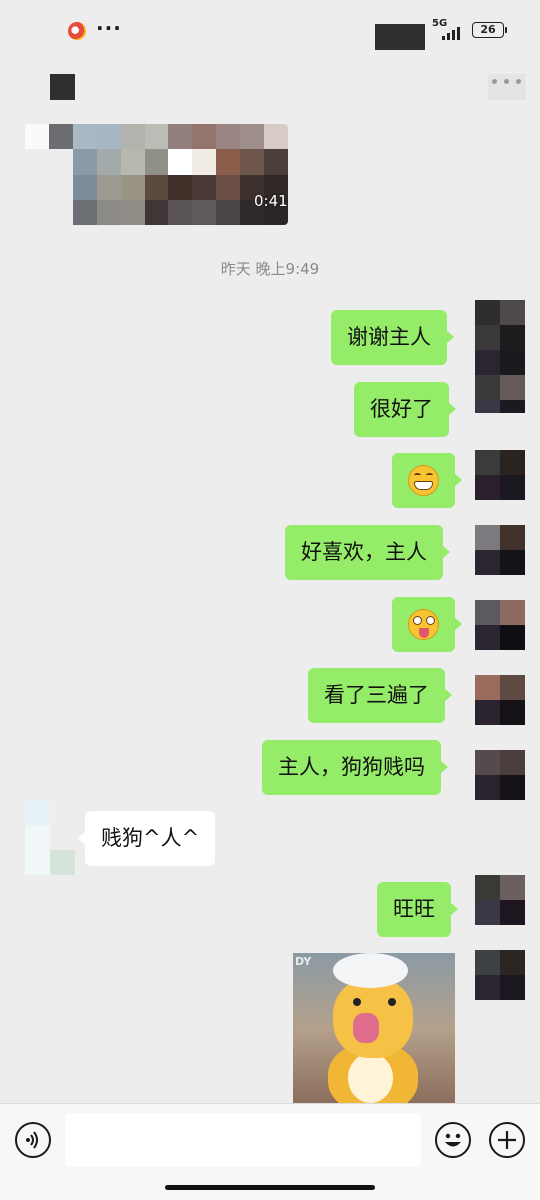 This screenshot has height=1200, width=540. What do you see at coordinates (270, 1187) in the screenshot?
I see `home-indicator` at bounding box center [270, 1187].